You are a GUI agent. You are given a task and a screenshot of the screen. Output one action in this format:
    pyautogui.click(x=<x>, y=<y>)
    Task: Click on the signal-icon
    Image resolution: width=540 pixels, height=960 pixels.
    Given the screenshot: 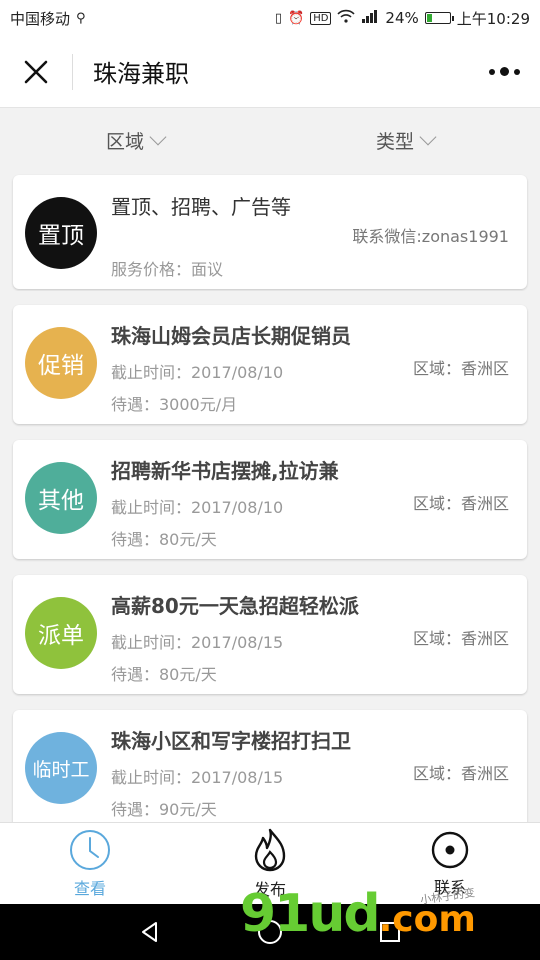 What is the action you would take?
    pyautogui.click(x=370, y=18)
    